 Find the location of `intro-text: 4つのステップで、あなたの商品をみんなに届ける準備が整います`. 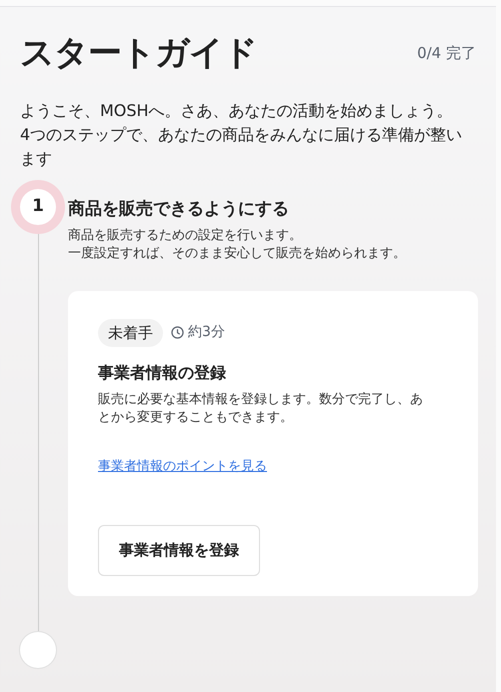

intro-text: 4つのステップで、あなたの商品をみんなに届ける準備が整います is located at coordinates (242, 147).